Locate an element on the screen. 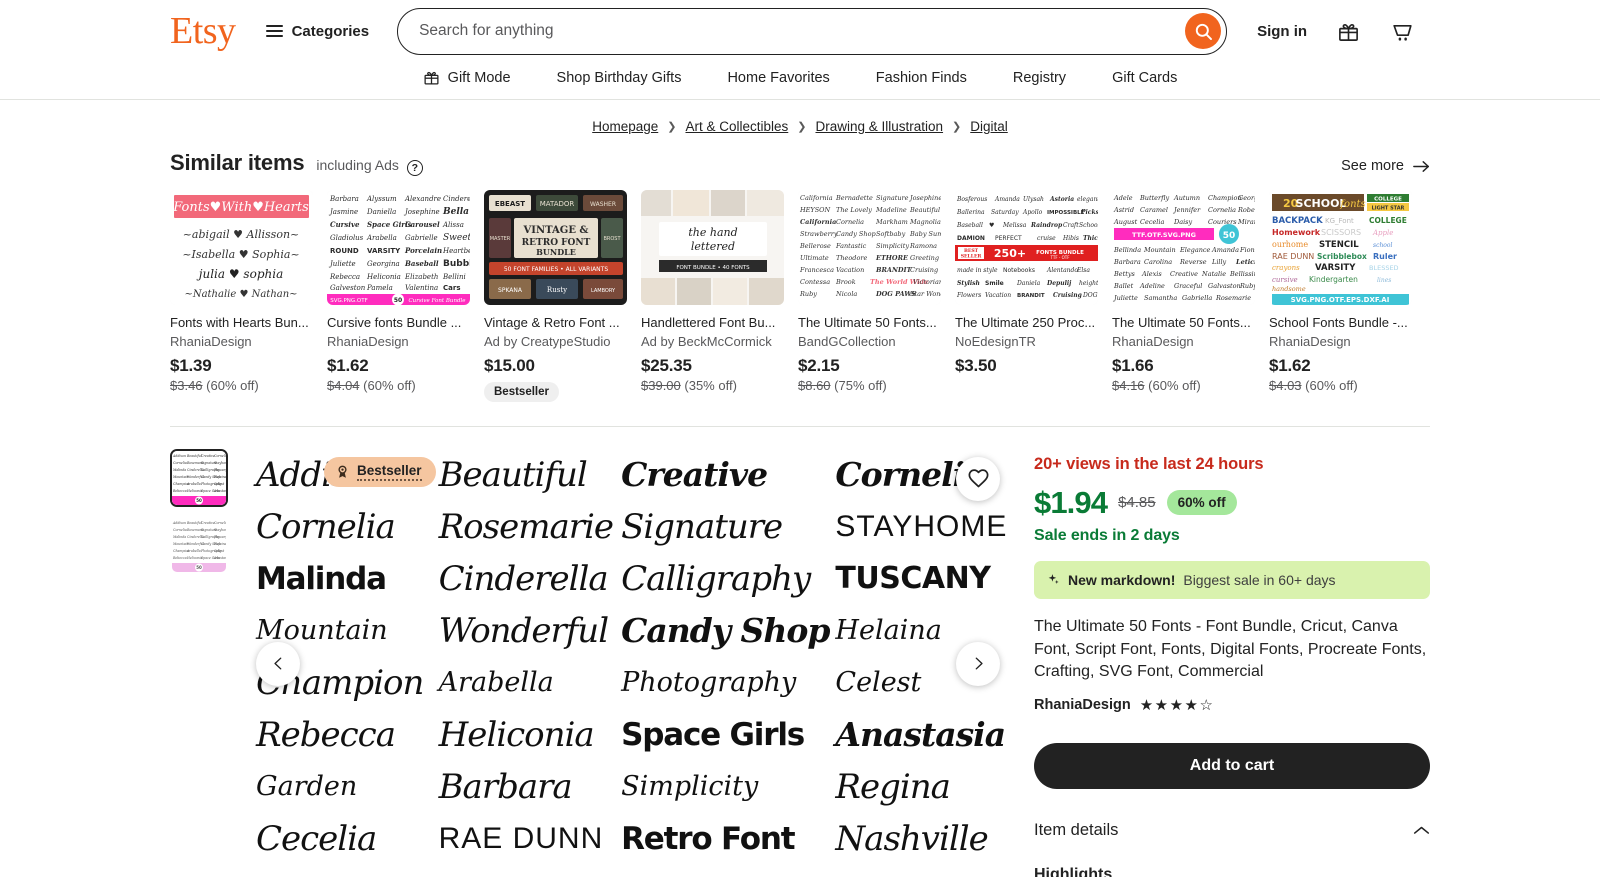  see-more-label: See more is located at coordinates (1372, 166).